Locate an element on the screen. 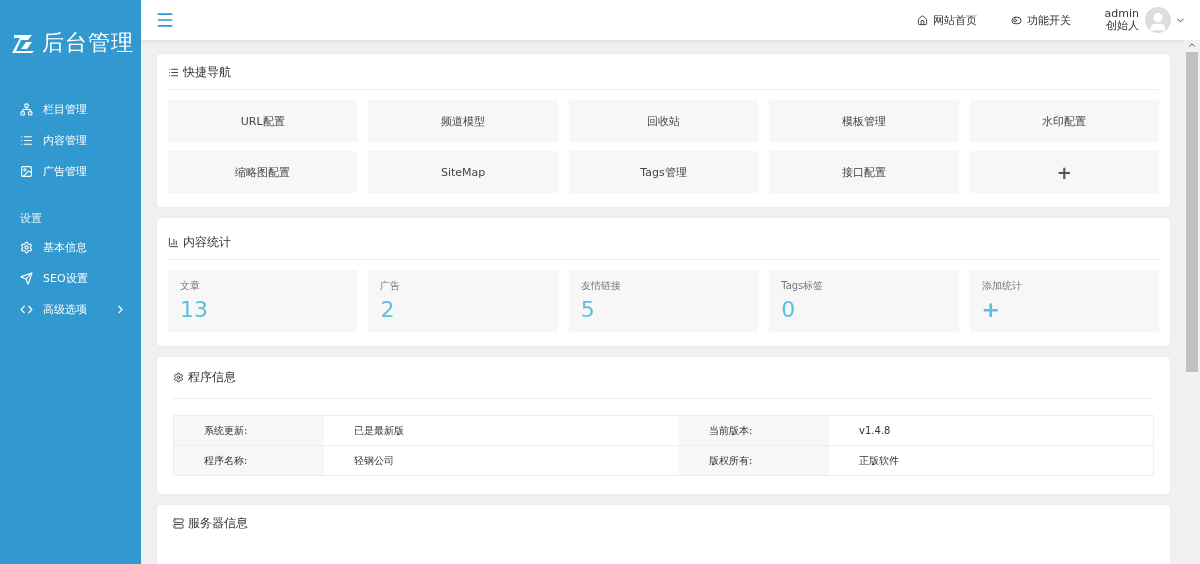  nav-button: Tags管理 is located at coordinates (663, 172).